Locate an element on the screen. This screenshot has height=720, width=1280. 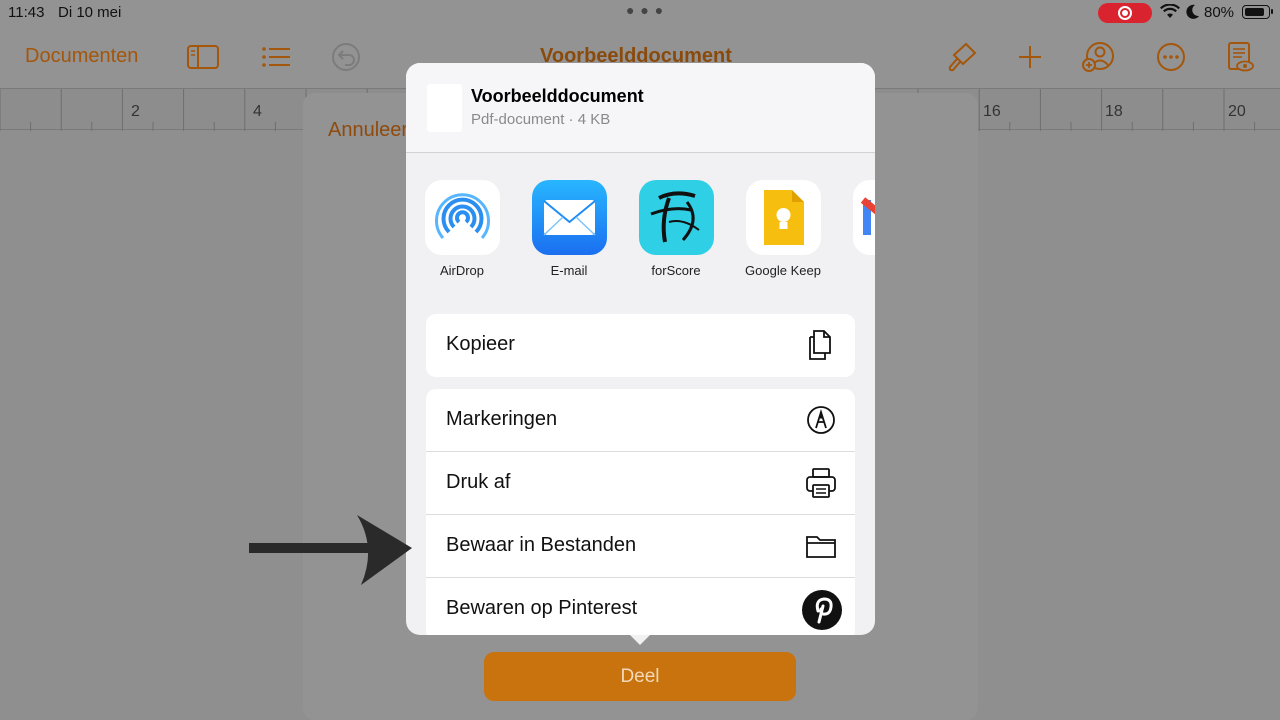
ruler-label: 20 is located at coordinates (1237, 111).